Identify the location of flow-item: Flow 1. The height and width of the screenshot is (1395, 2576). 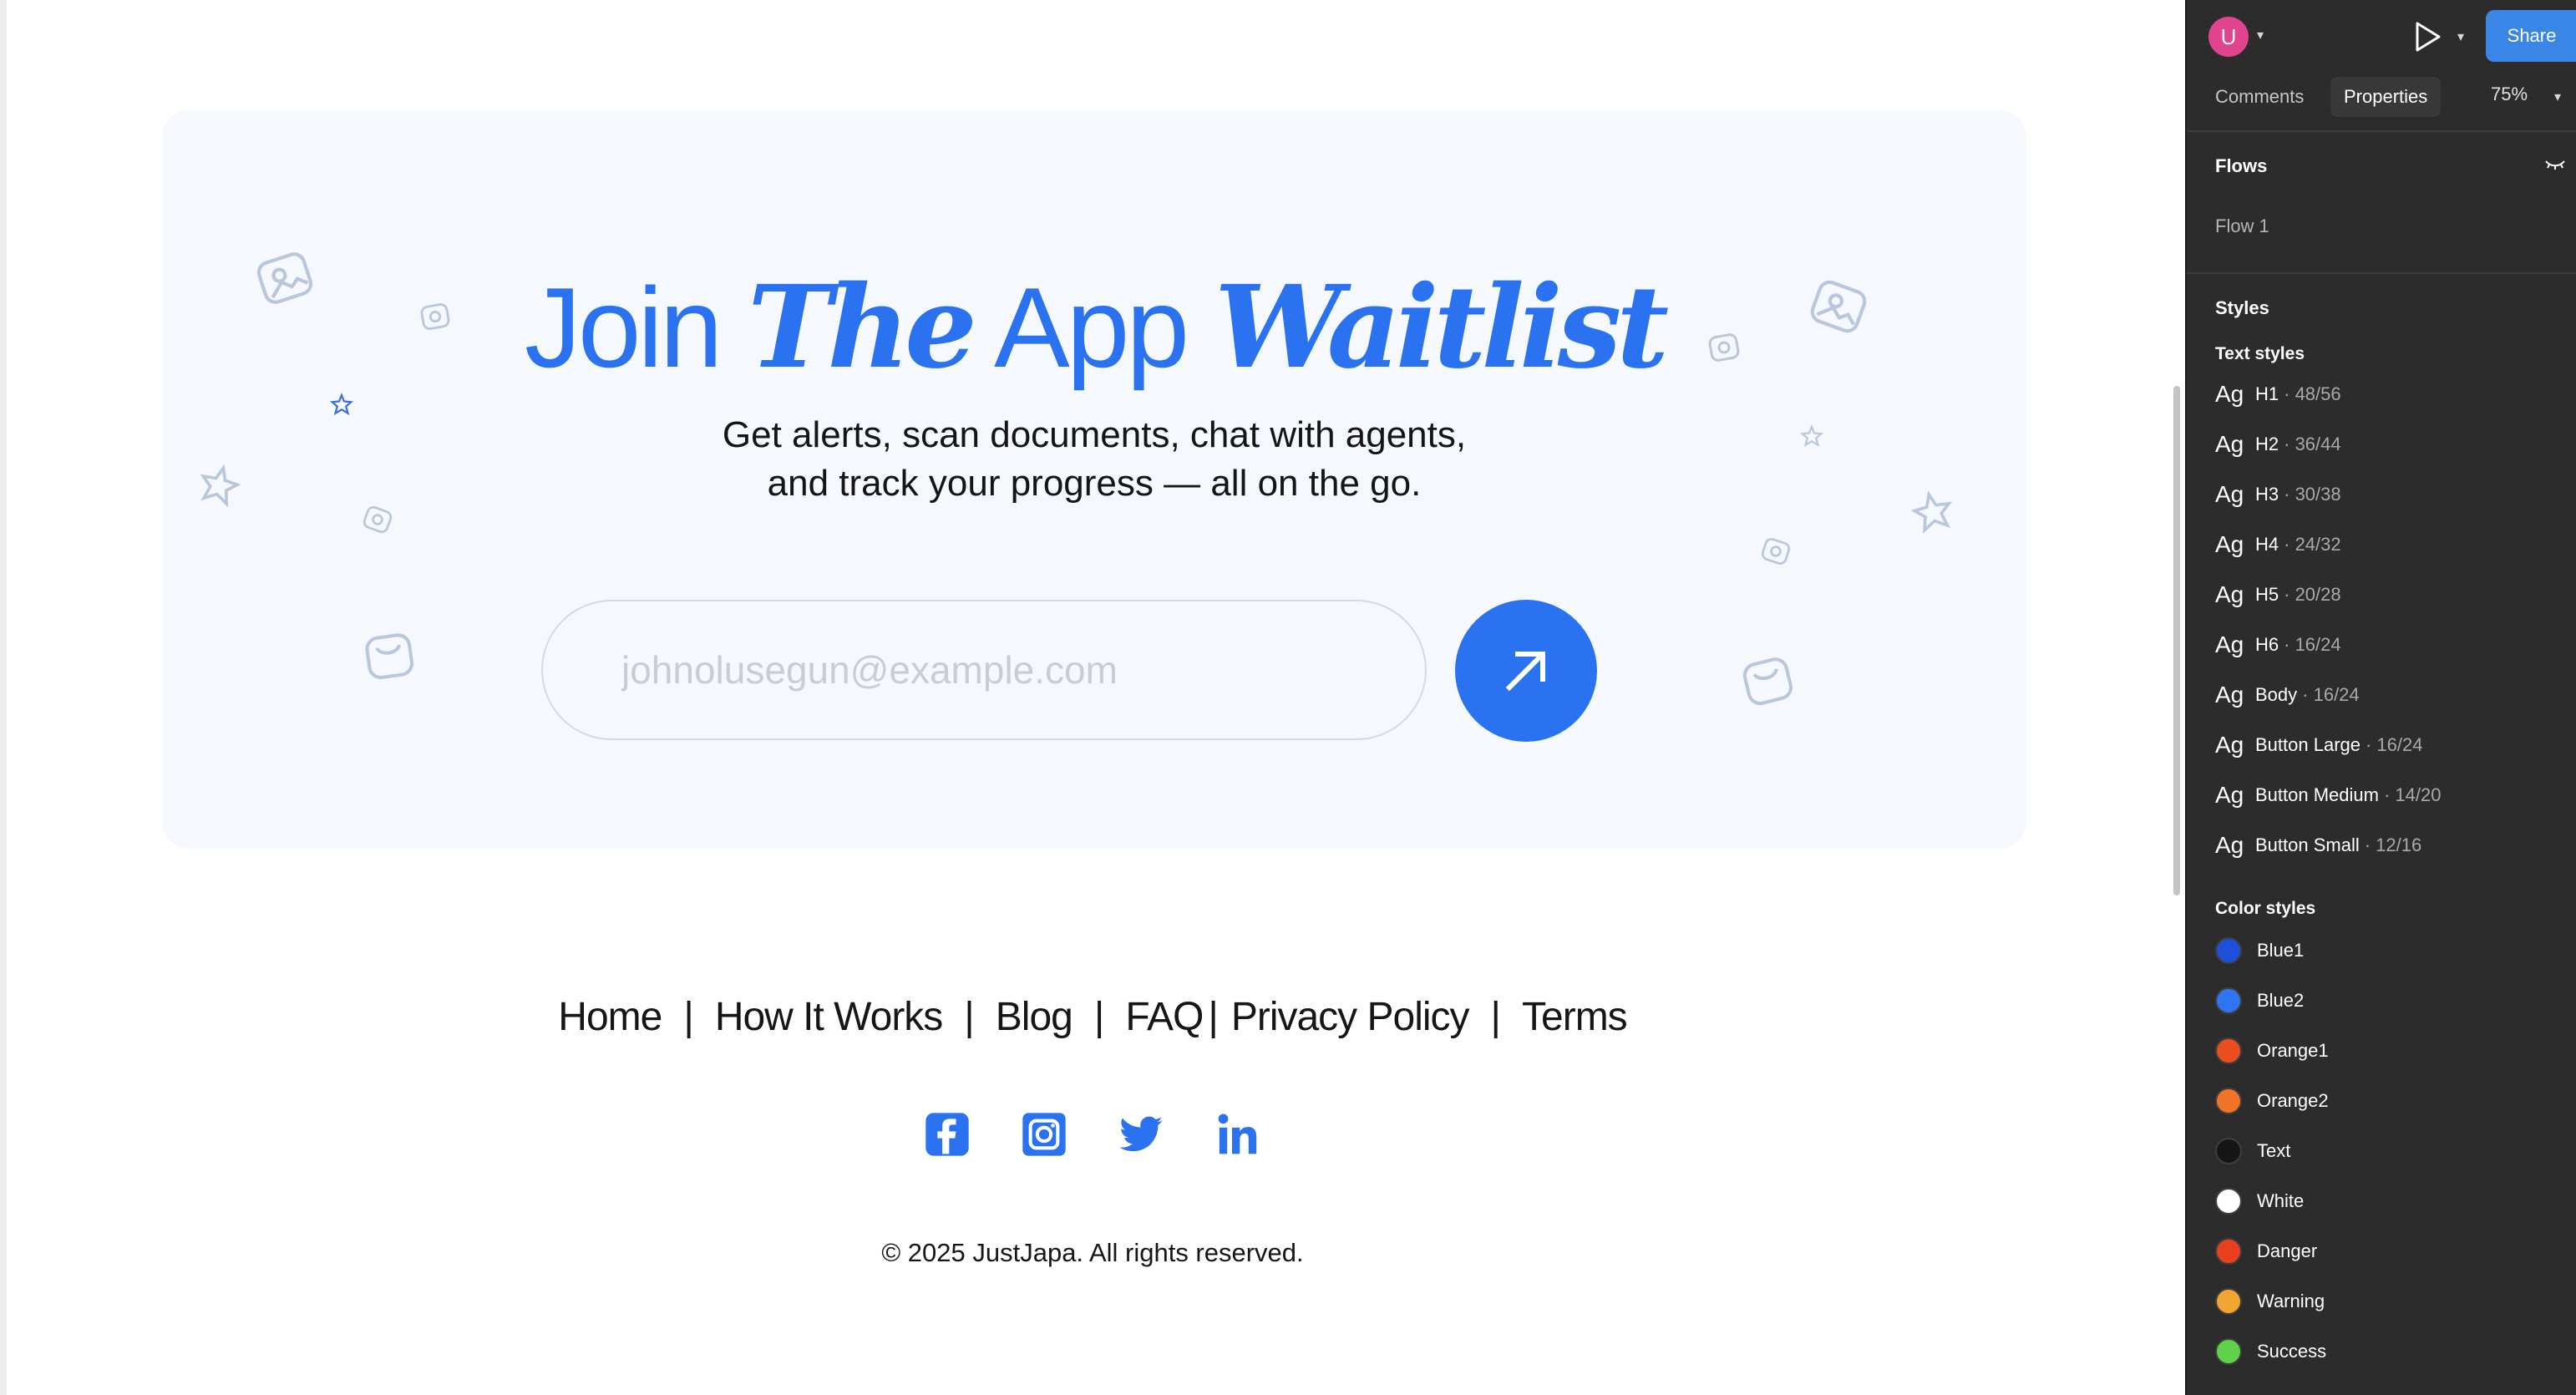
(2242, 226).